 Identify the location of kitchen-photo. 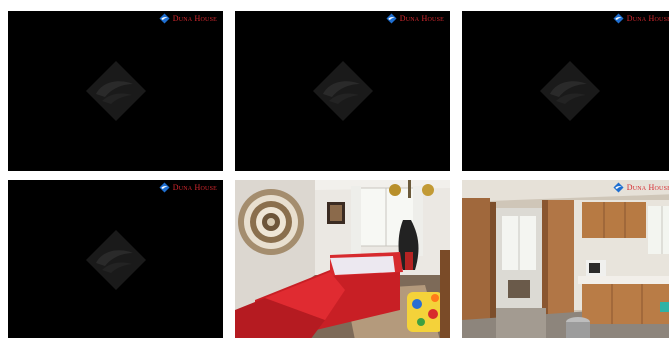
(565, 259).